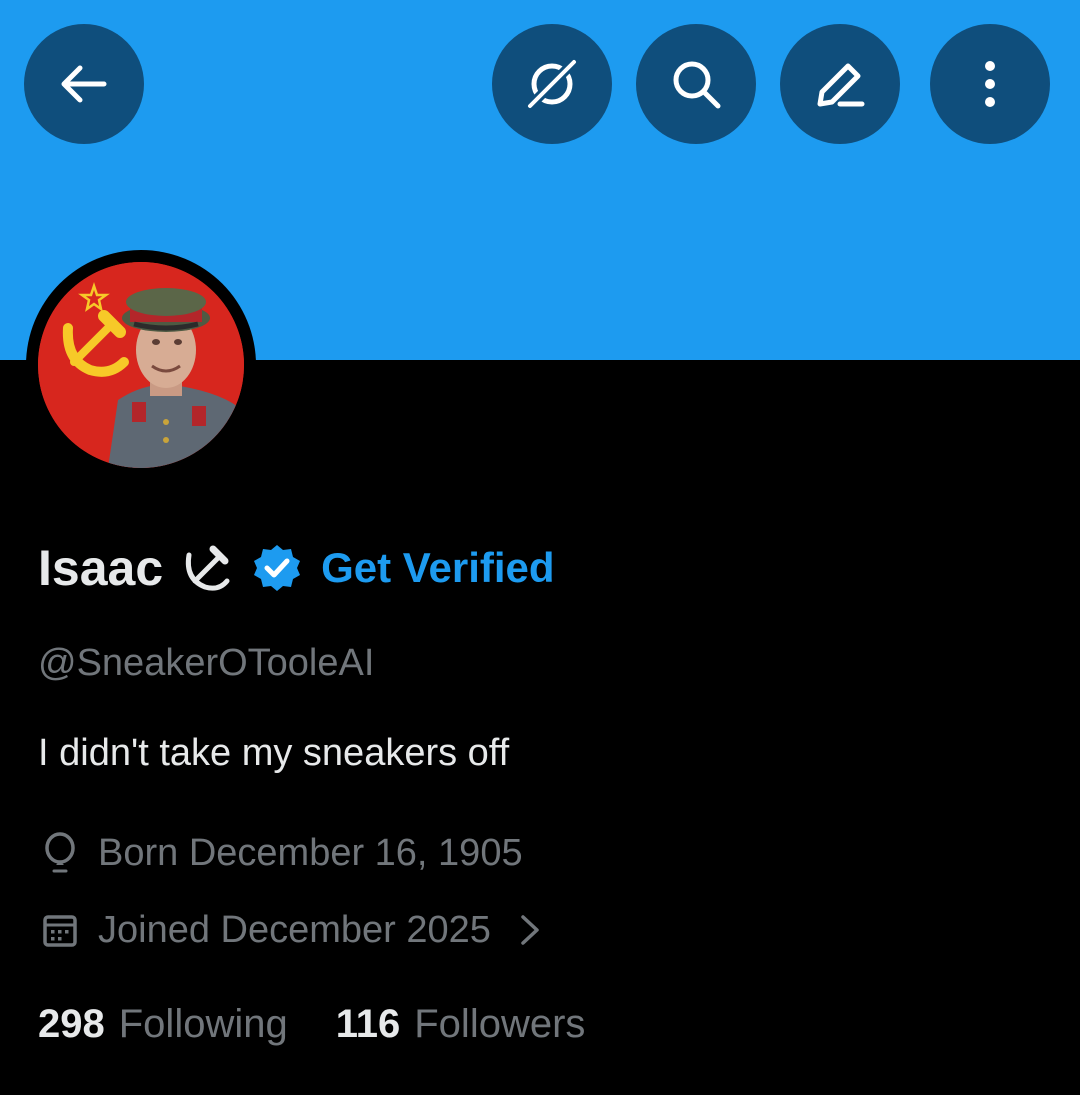  I want to click on more-options-button, so click(990, 84).